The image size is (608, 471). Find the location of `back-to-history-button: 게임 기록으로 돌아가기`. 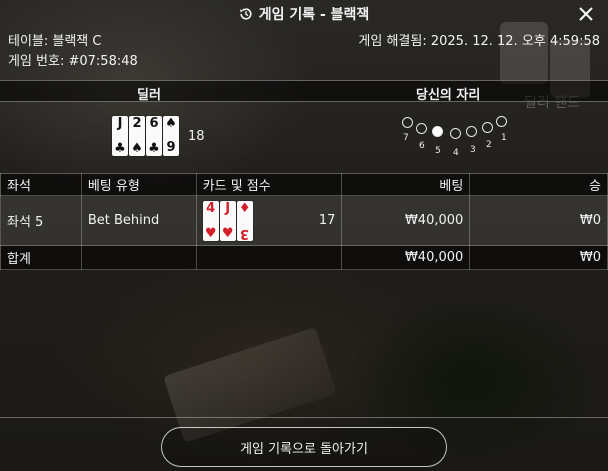

back-to-history-button: 게임 기록으로 돌아가기 is located at coordinates (304, 447).